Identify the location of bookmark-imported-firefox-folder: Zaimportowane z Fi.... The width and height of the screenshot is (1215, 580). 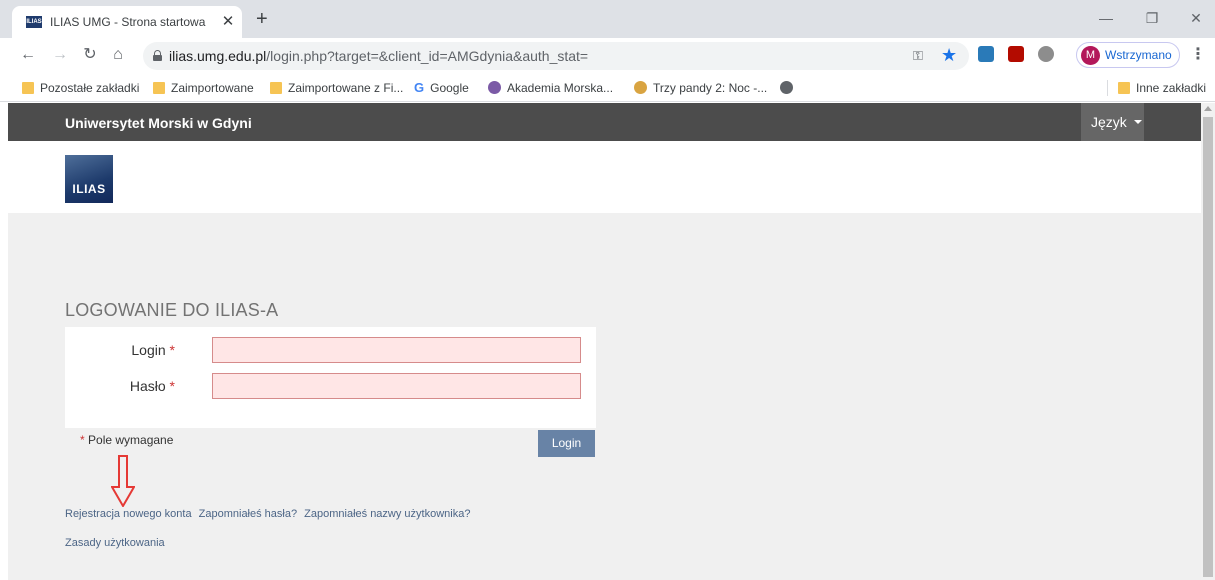
(336, 88).